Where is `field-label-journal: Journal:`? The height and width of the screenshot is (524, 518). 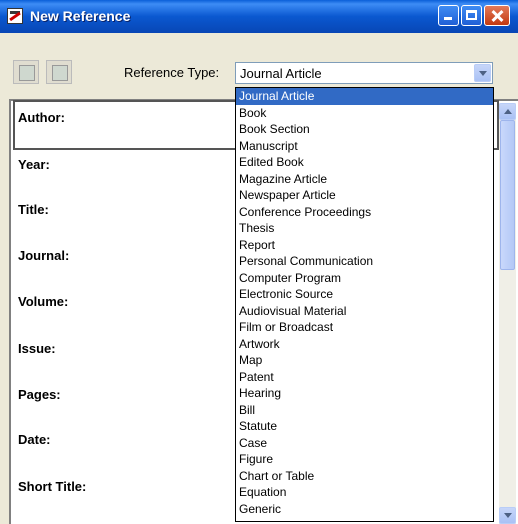 field-label-journal: Journal: is located at coordinates (44, 255).